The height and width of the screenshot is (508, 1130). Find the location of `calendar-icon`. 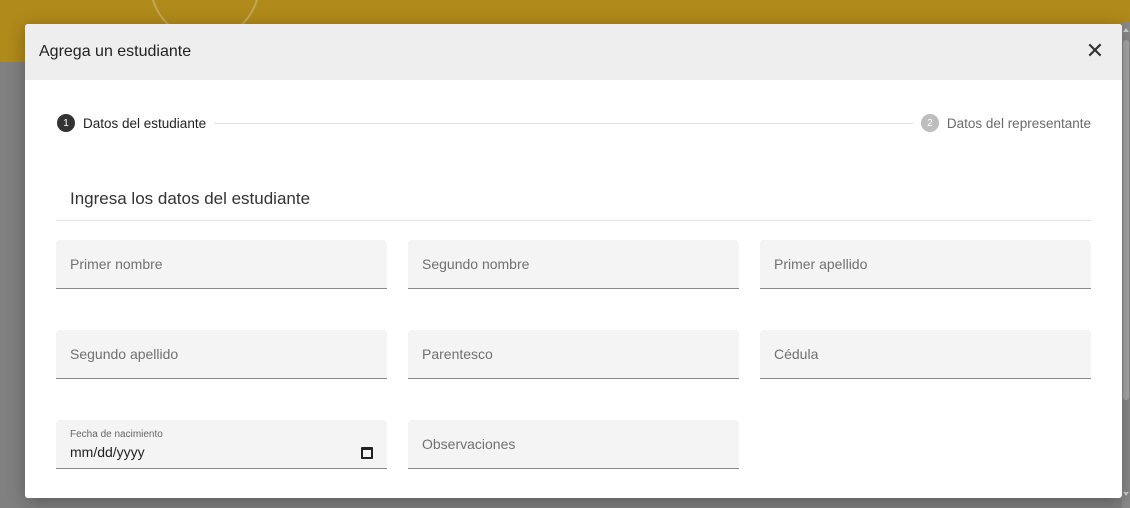

calendar-icon is located at coordinates (367, 453).